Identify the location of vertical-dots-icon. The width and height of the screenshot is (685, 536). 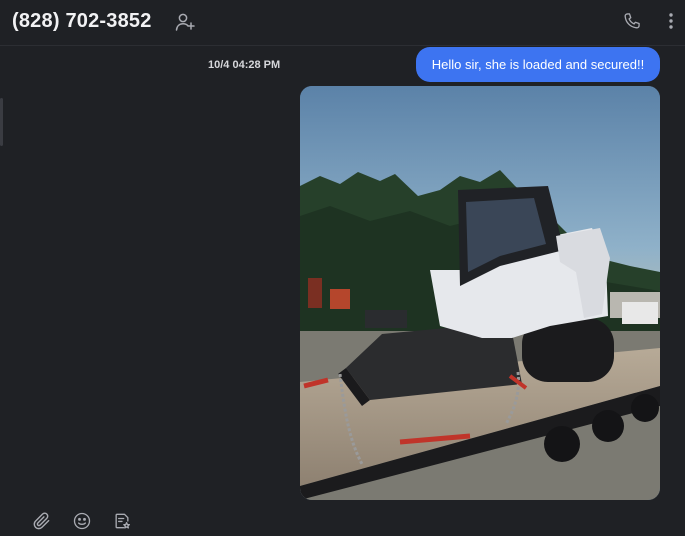
(671, 21).